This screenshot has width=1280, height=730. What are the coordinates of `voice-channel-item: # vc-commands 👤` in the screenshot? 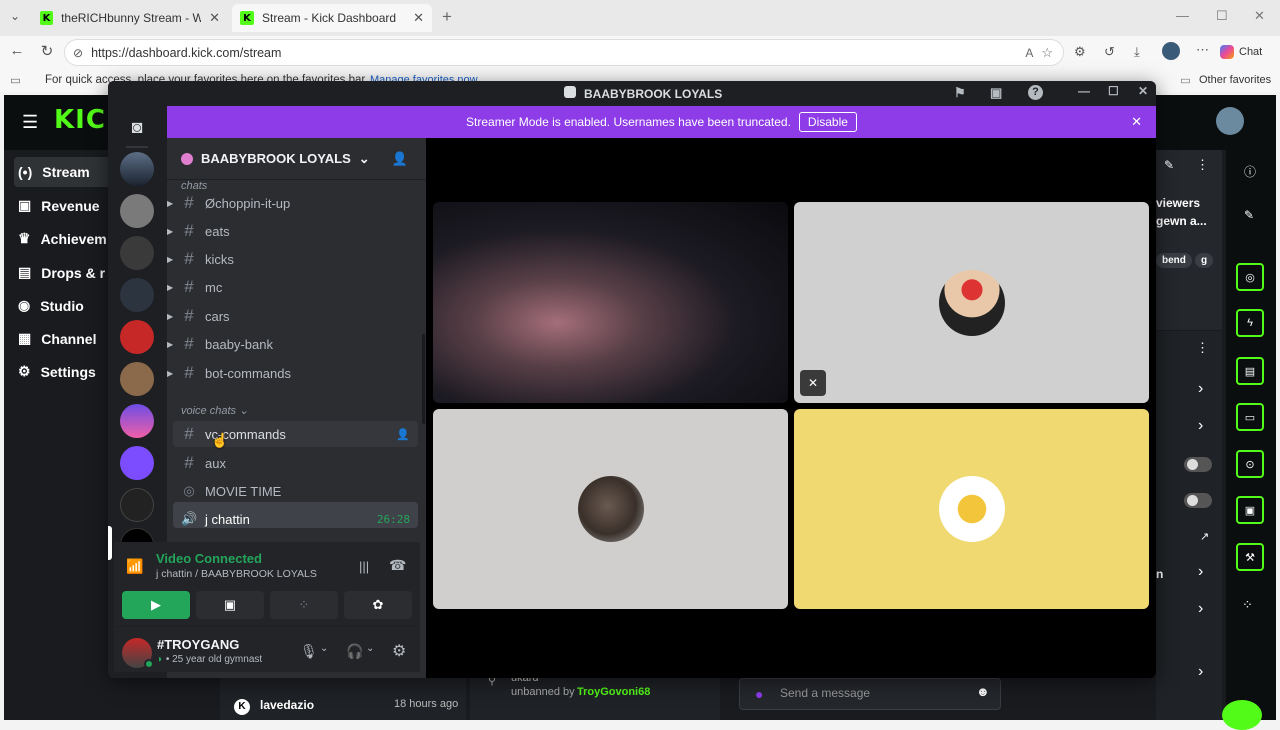 It's located at (295, 434).